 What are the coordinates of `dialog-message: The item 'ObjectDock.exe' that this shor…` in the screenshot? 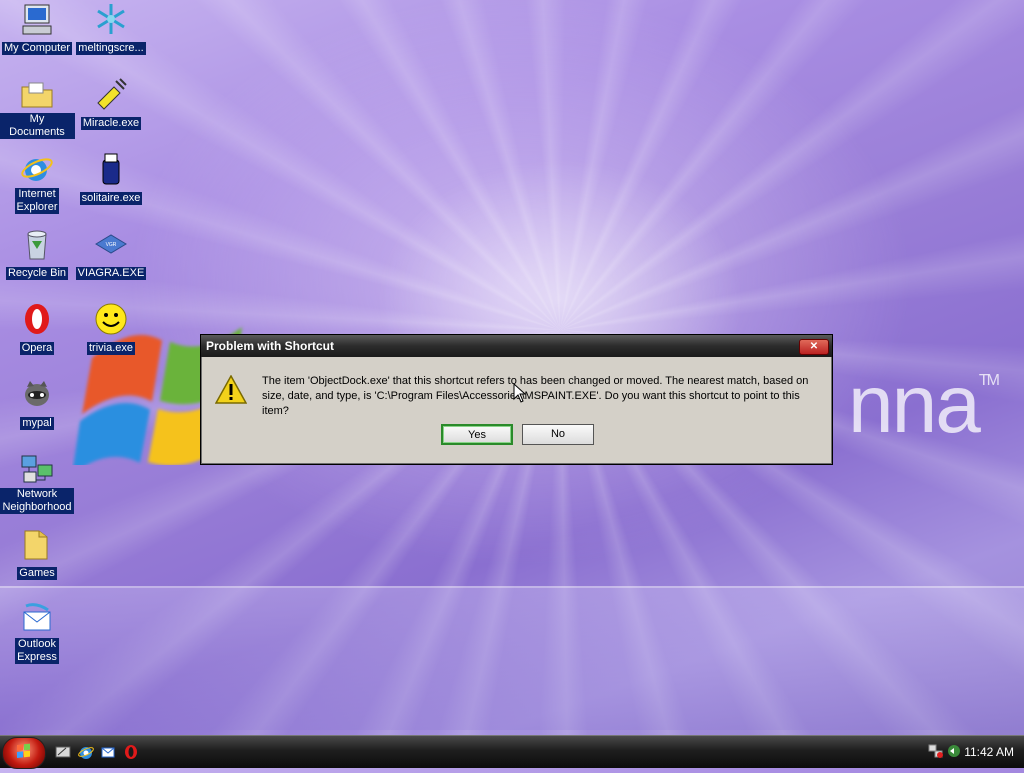 It's located at (542, 396).